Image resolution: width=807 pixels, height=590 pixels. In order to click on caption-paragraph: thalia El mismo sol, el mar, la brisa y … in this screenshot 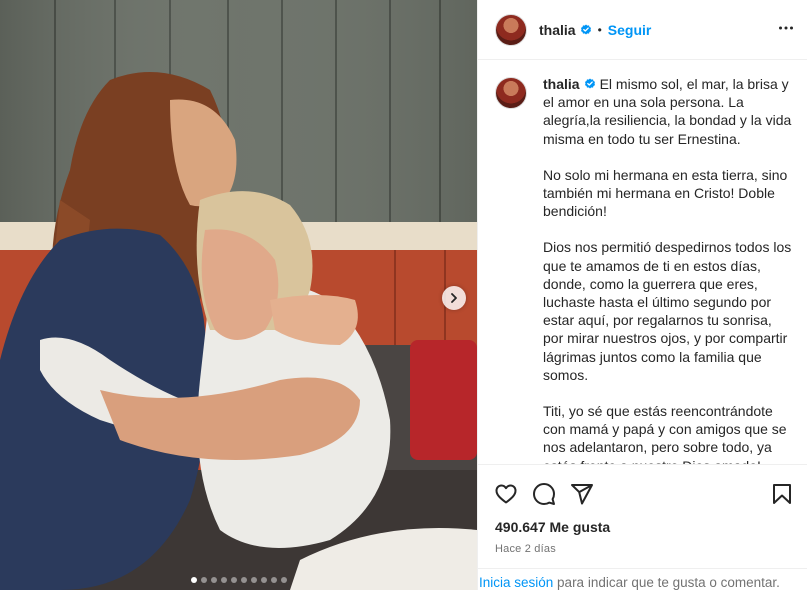, I will do `click(667, 111)`.